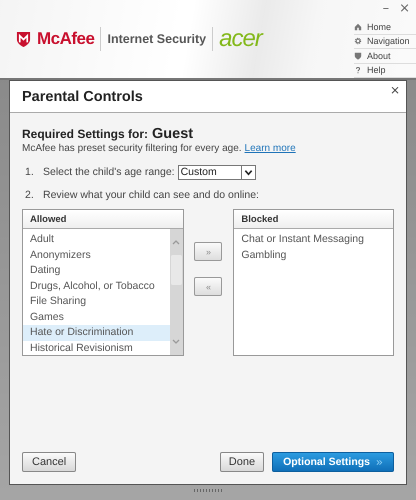 This screenshot has height=500, width=416. I want to click on scroll-down-icon, so click(176, 342).